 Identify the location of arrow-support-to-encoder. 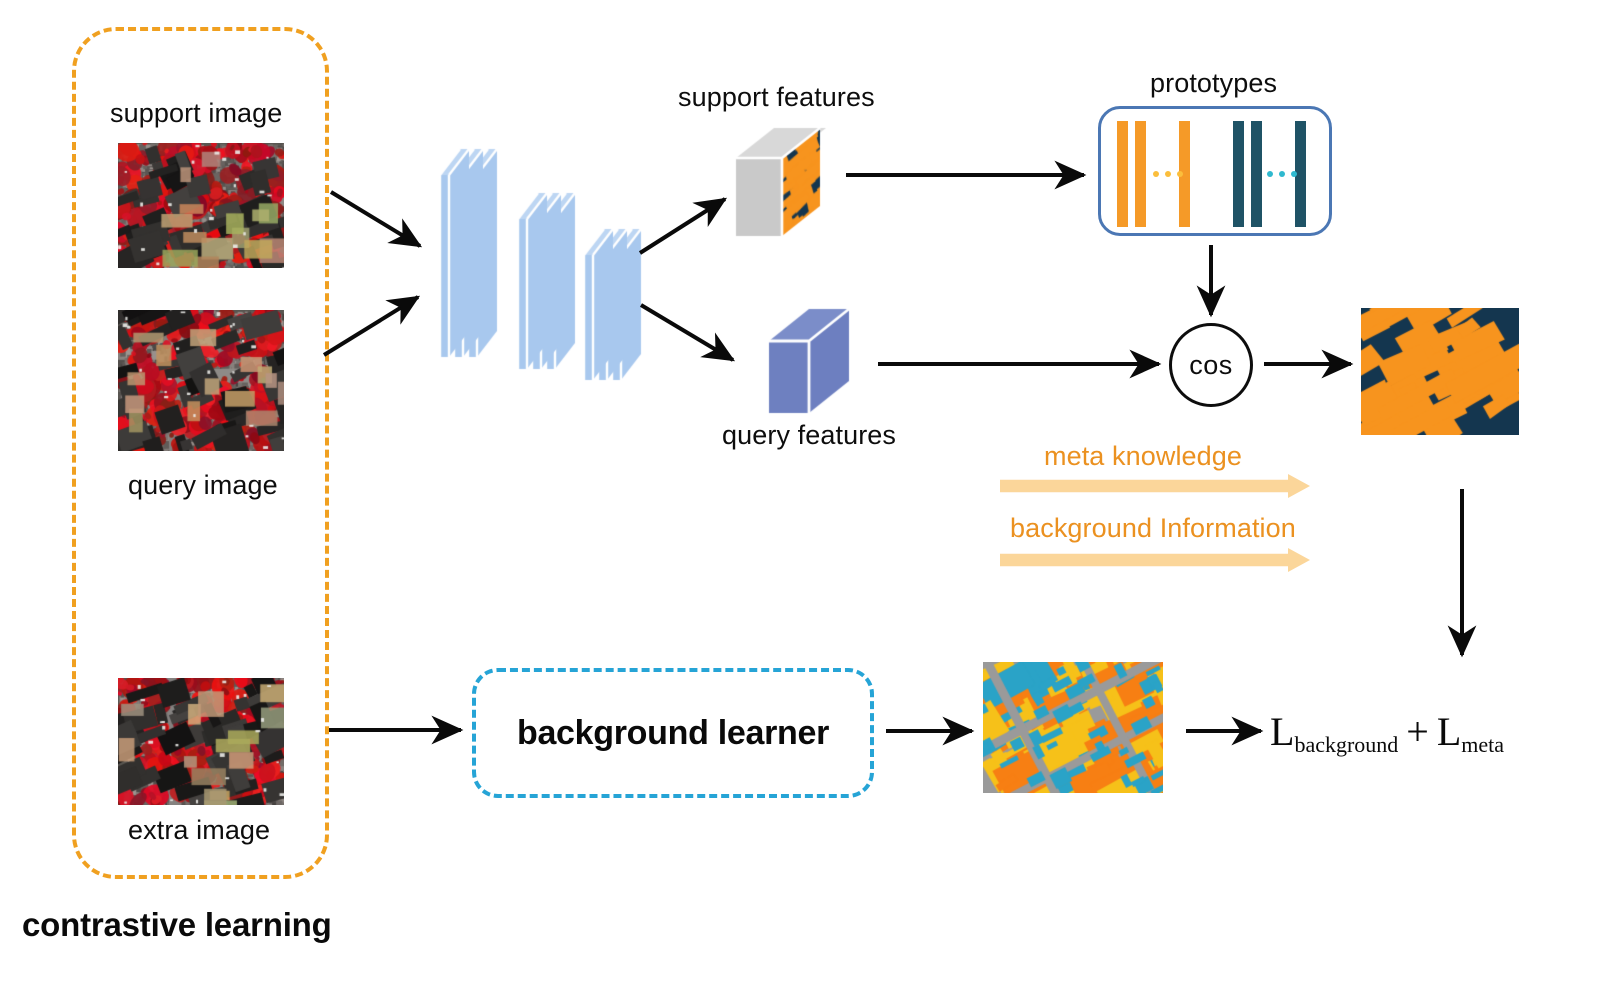
(376, 219).